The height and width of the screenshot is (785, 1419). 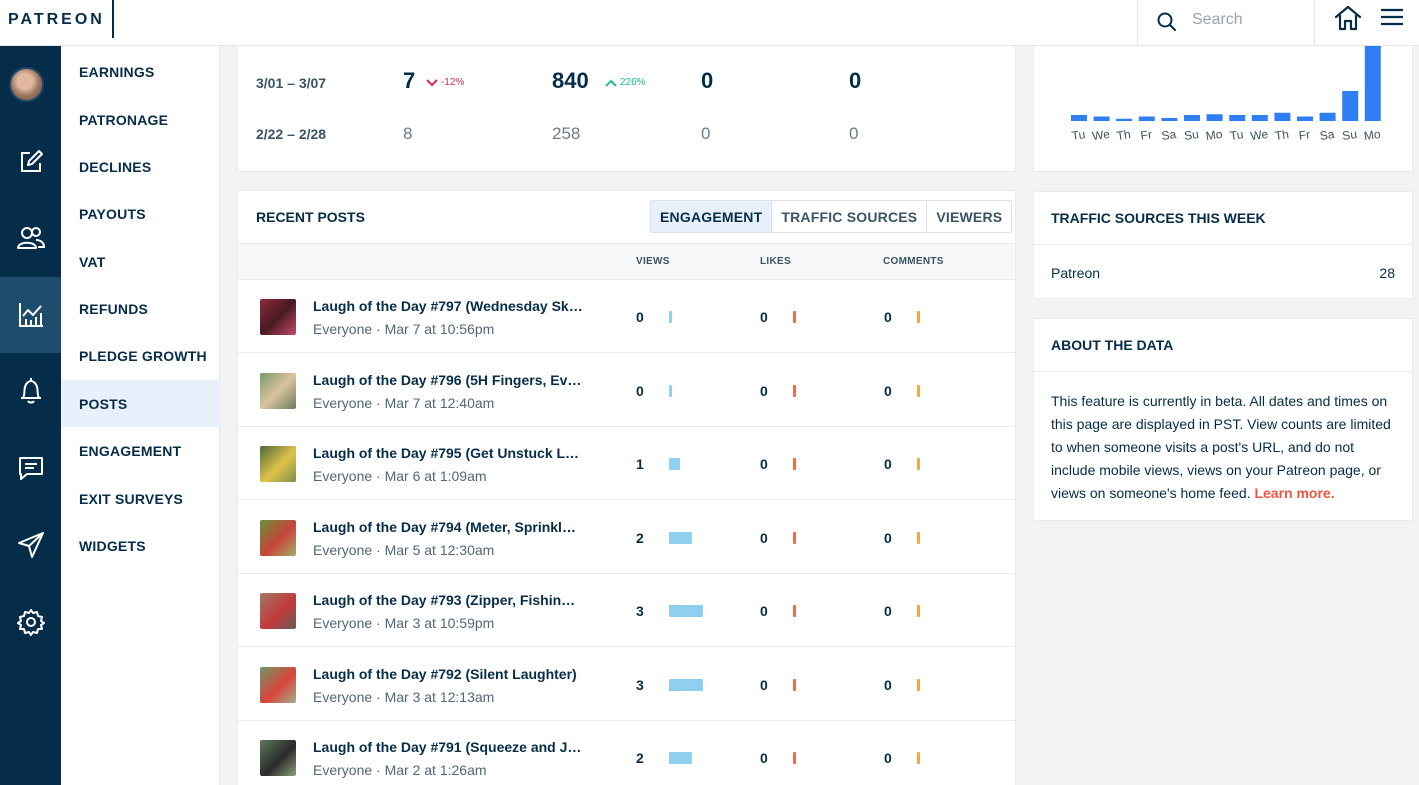 I want to click on tab-viewers: VIEWERS, so click(x=969, y=216).